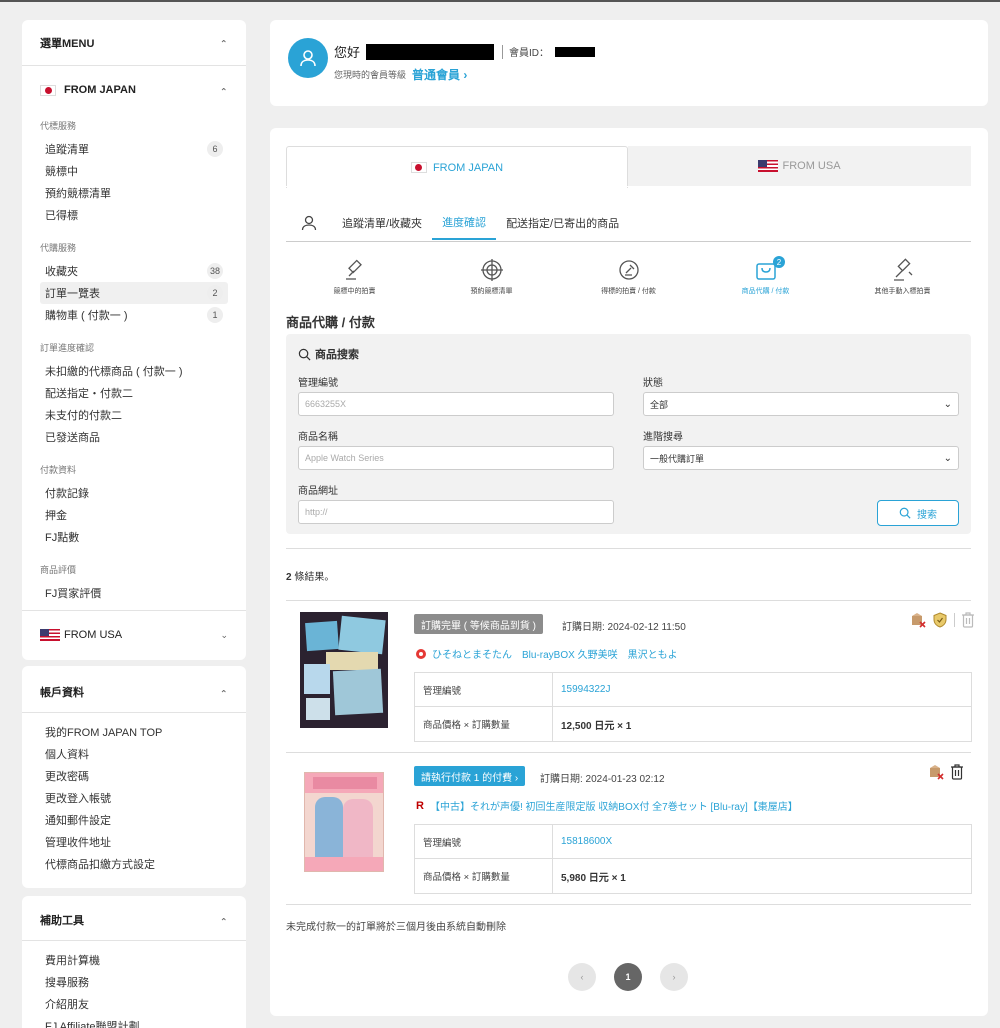 The image size is (1000, 1028). What do you see at coordinates (134, 515) in the screenshot?
I see `sidebar-item-deposit: 押金` at bounding box center [134, 515].